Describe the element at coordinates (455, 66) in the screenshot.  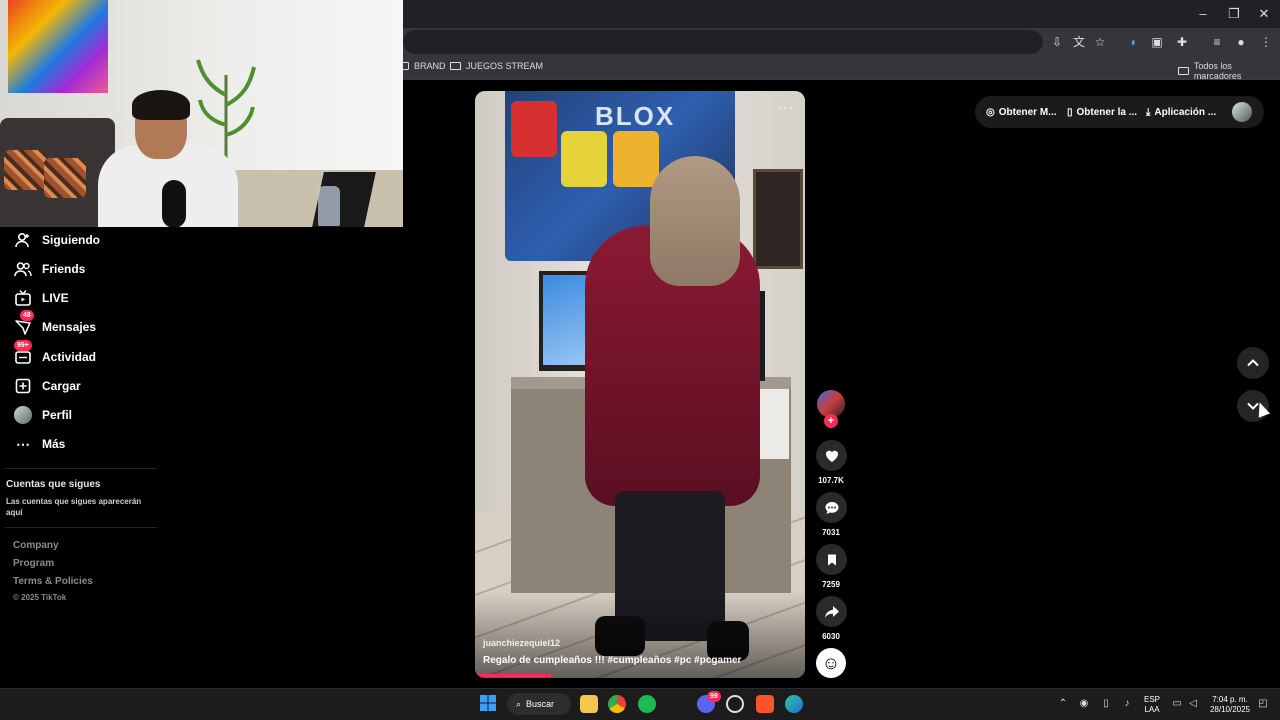
I see `folder-icon` at that location.